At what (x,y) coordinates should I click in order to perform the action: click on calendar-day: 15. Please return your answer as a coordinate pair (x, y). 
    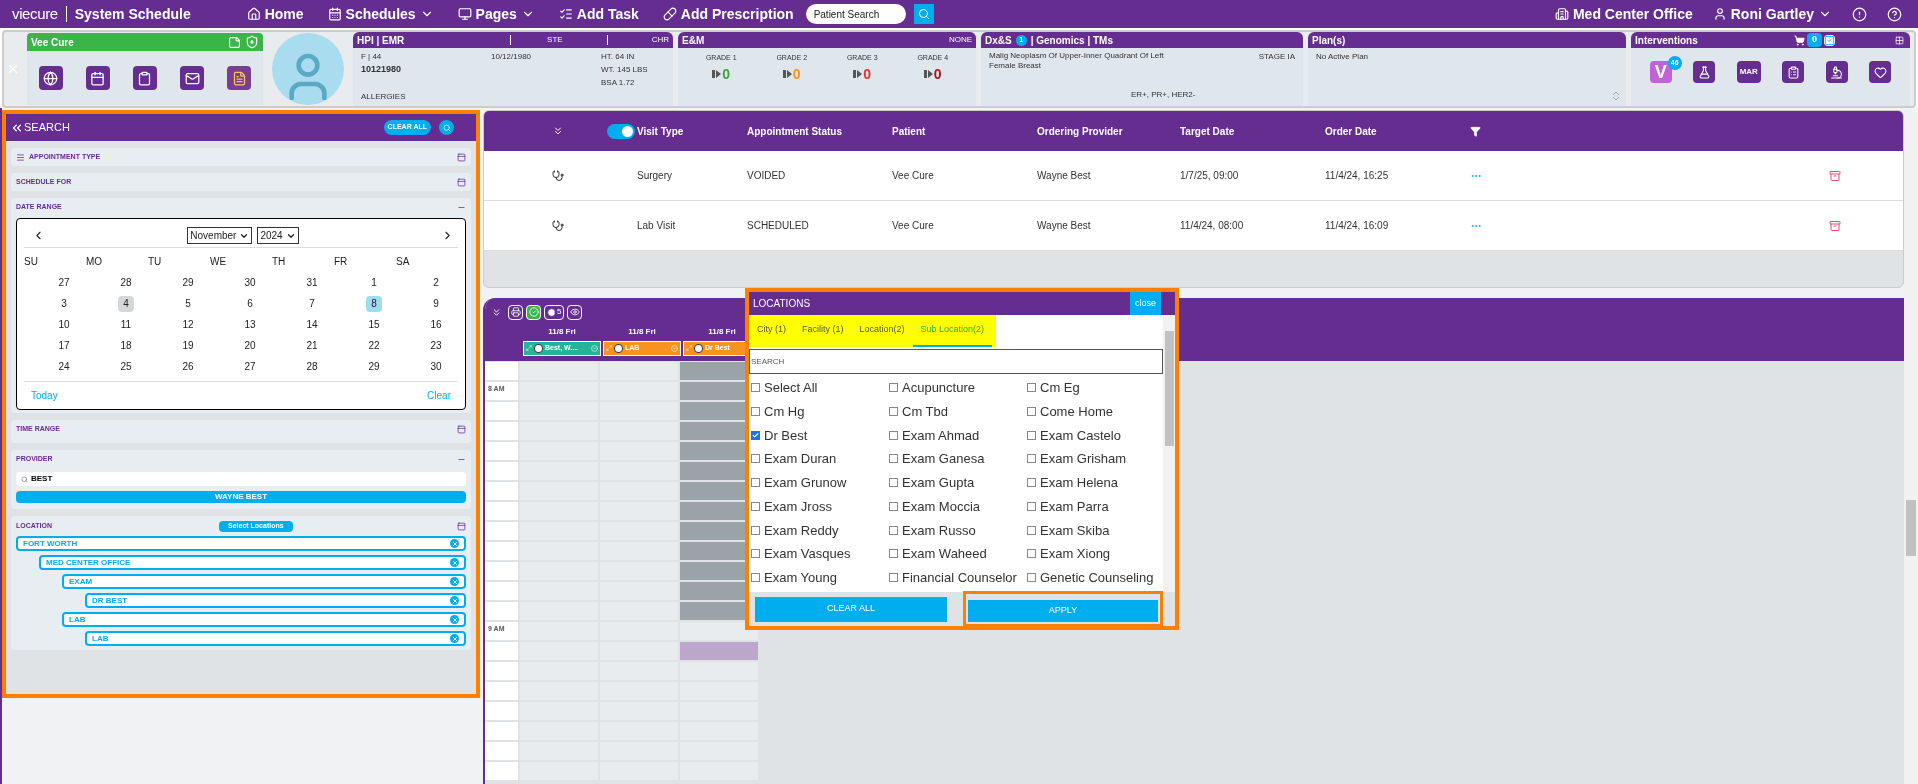
    Looking at the image, I should click on (374, 324).